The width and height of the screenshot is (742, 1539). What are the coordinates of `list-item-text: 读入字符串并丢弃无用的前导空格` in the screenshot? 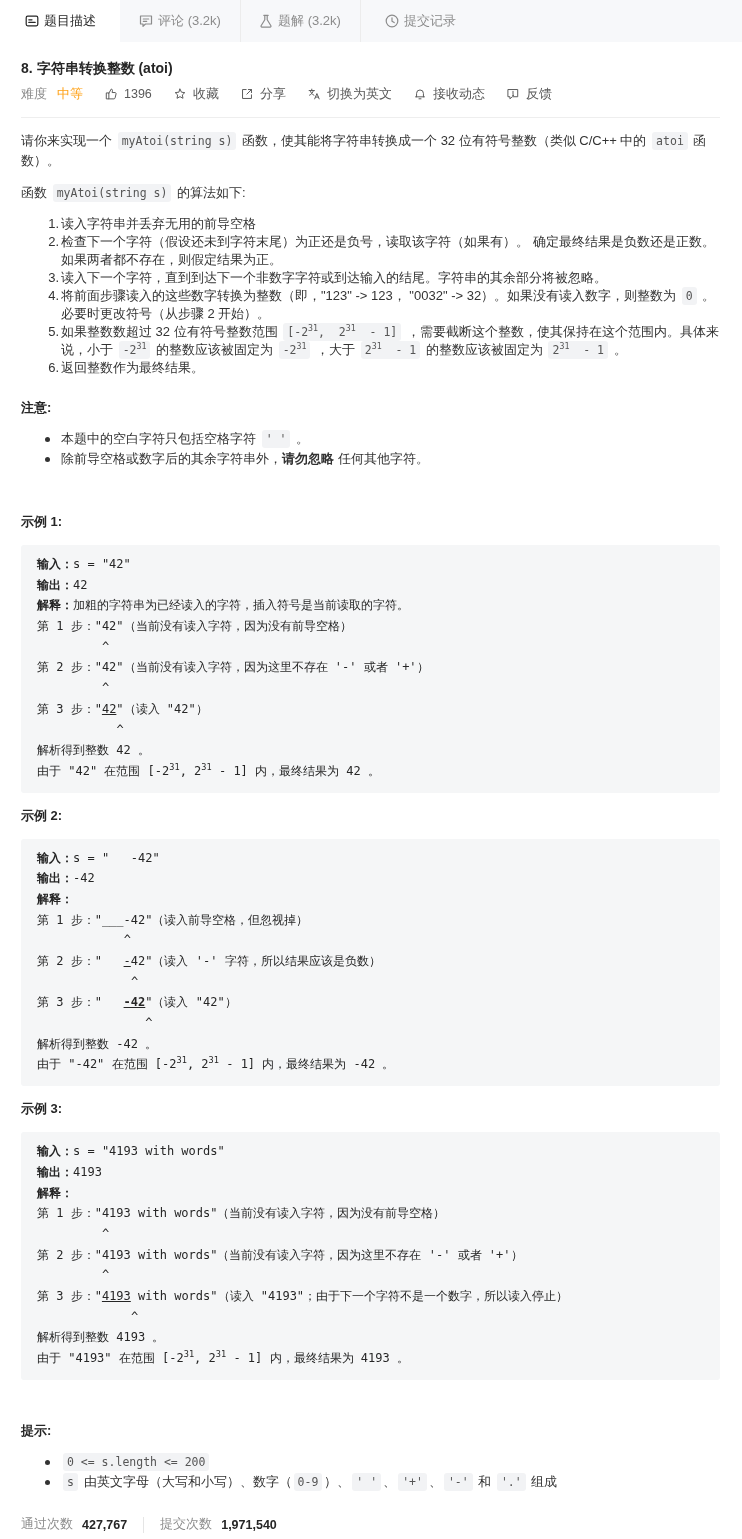 It's located at (159, 224).